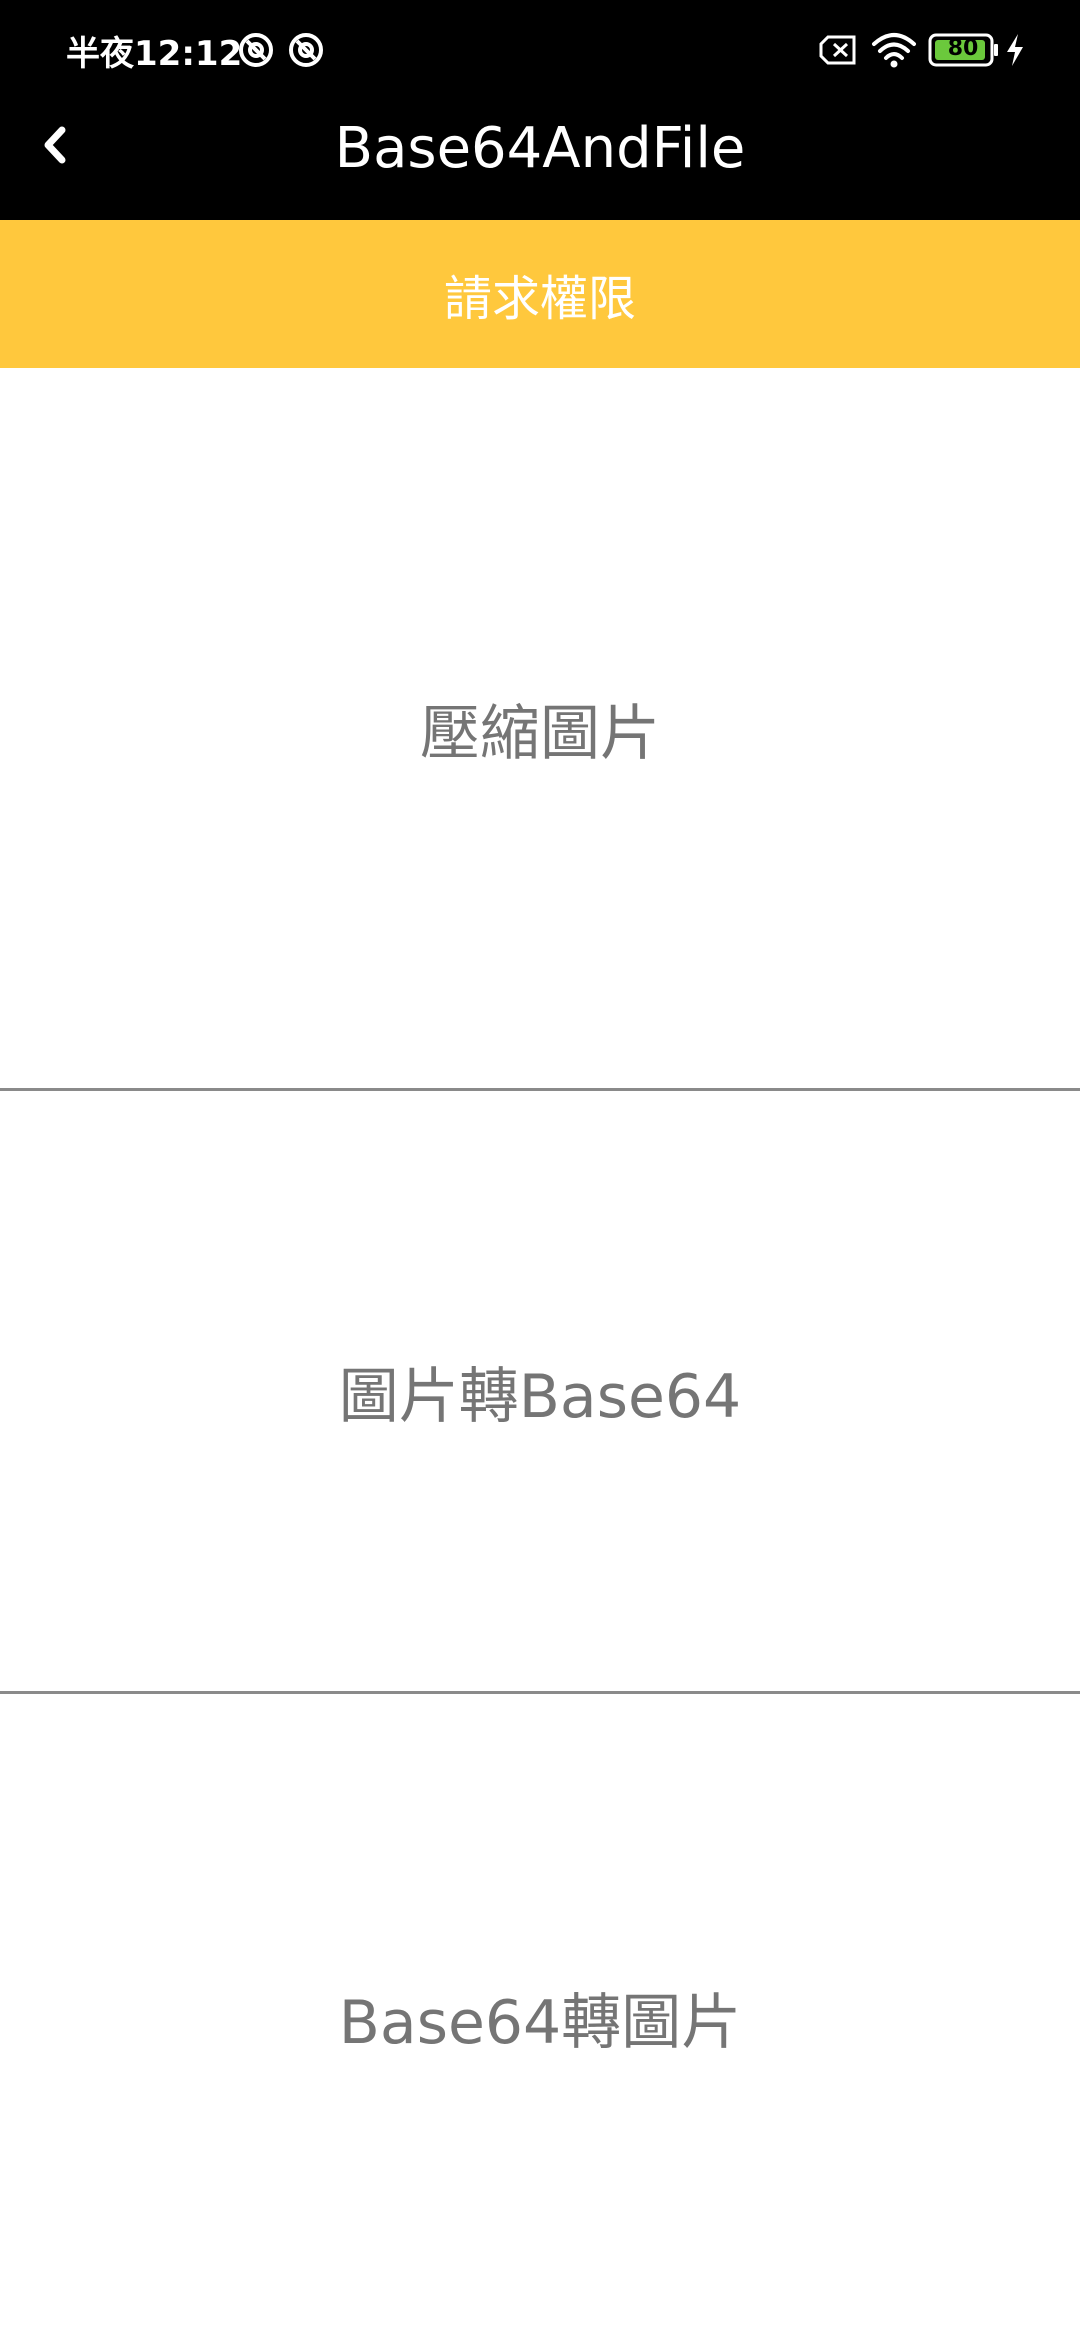 The image size is (1080, 2340). I want to click on app-bar: Base64AndFile, so click(540, 160).